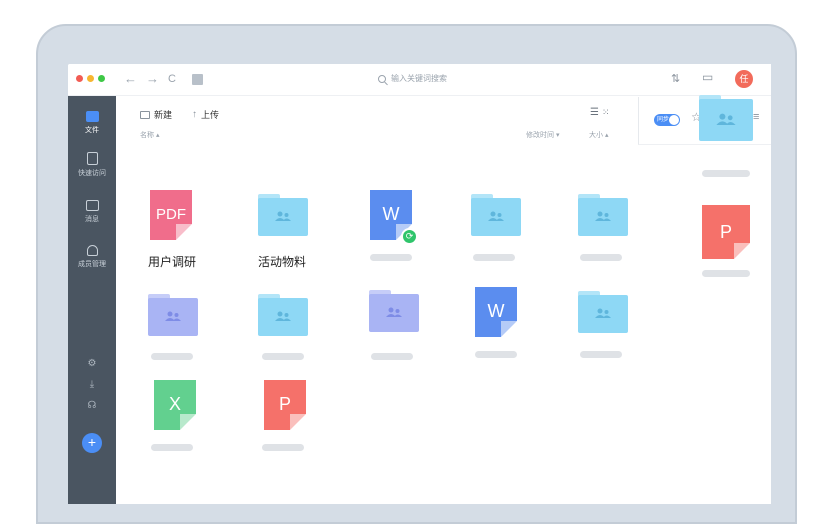 Image resolution: width=831 pixels, height=524 pixels. I want to click on excel-file: X, so click(175, 405).